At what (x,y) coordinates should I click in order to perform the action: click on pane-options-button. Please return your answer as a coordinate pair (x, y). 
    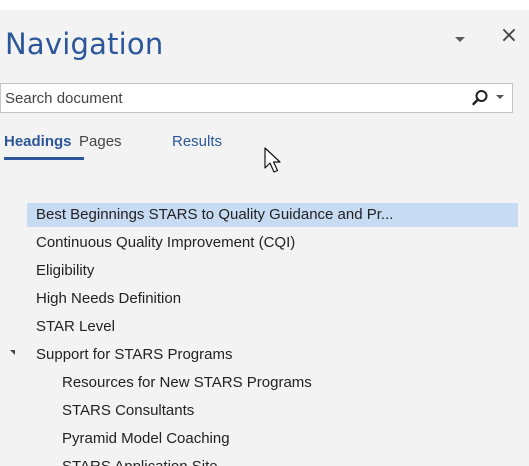
    Looking at the image, I should click on (460, 39).